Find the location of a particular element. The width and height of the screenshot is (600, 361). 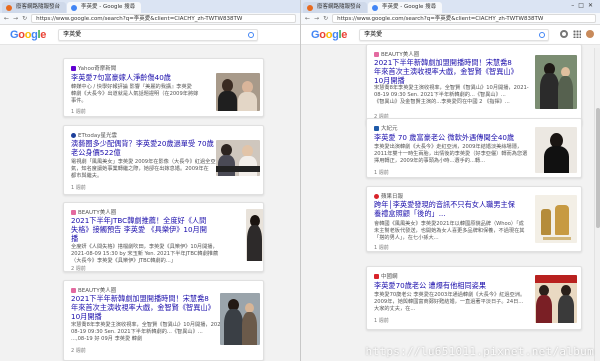

news-title: 李英愛70歲老公 遭爆有他相同姿果 is located at coordinates (430, 285).